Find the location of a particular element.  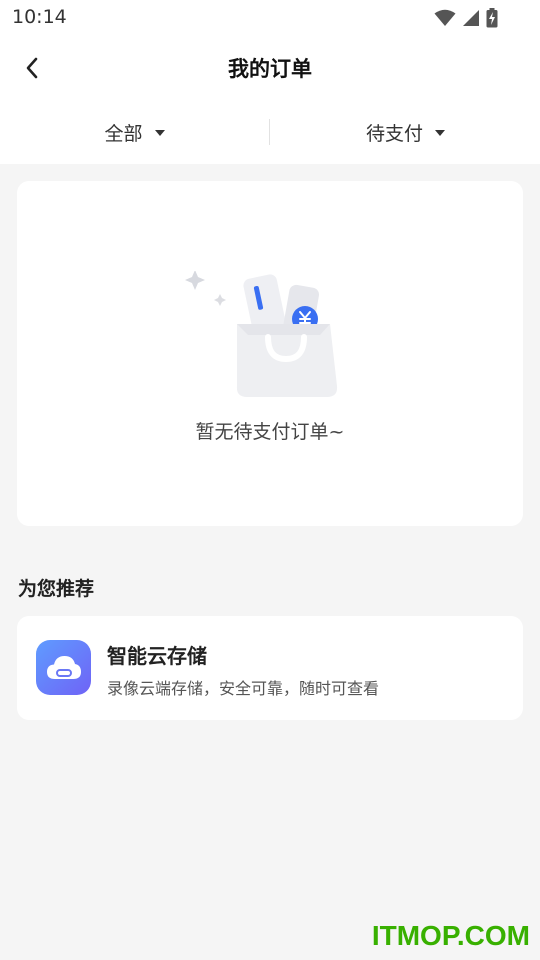

empty-bag-illustration is located at coordinates (261, 334).